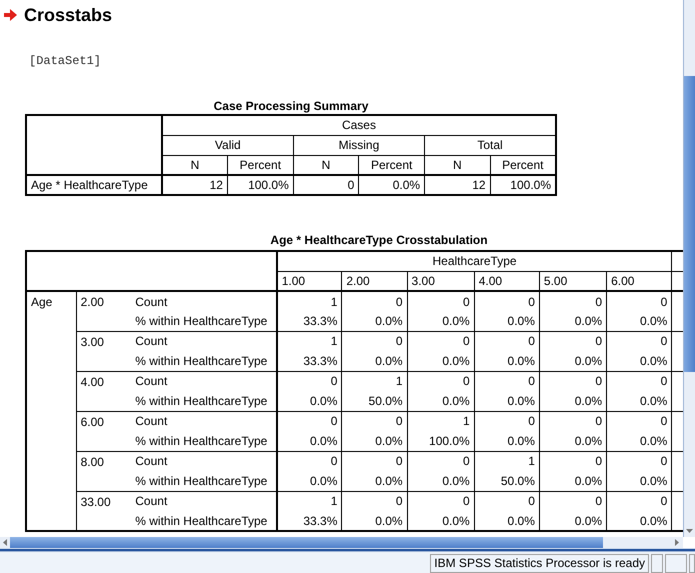 The width and height of the screenshot is (695, 573). Describe the element at coordinates (375, 281) in the screenshot. I see `column-header: 2.00` at that location.